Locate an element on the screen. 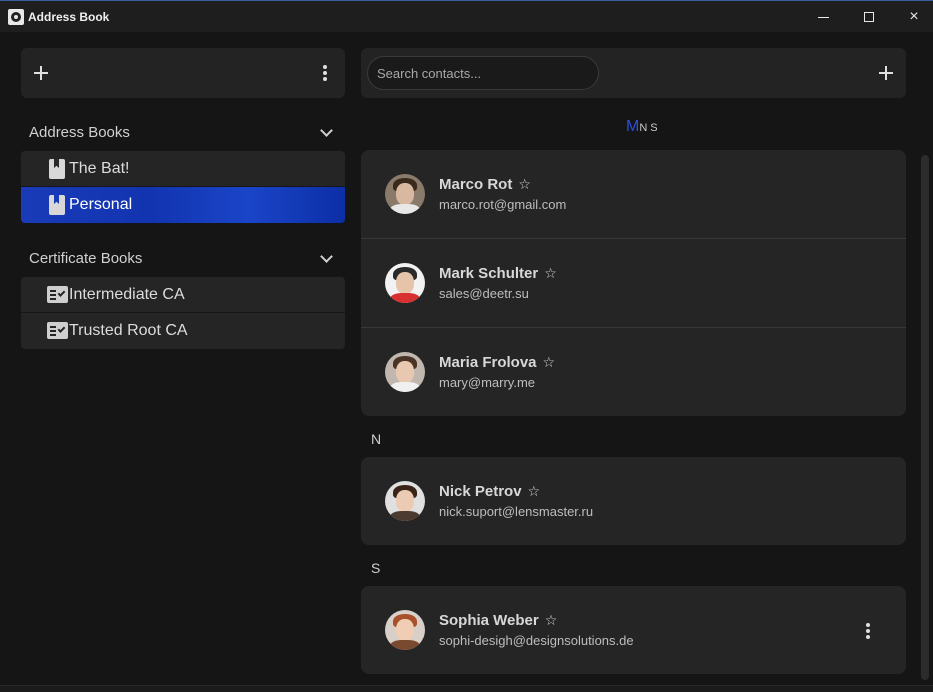  contact-email: mary@marry.me is located at coordinates (487, 382).